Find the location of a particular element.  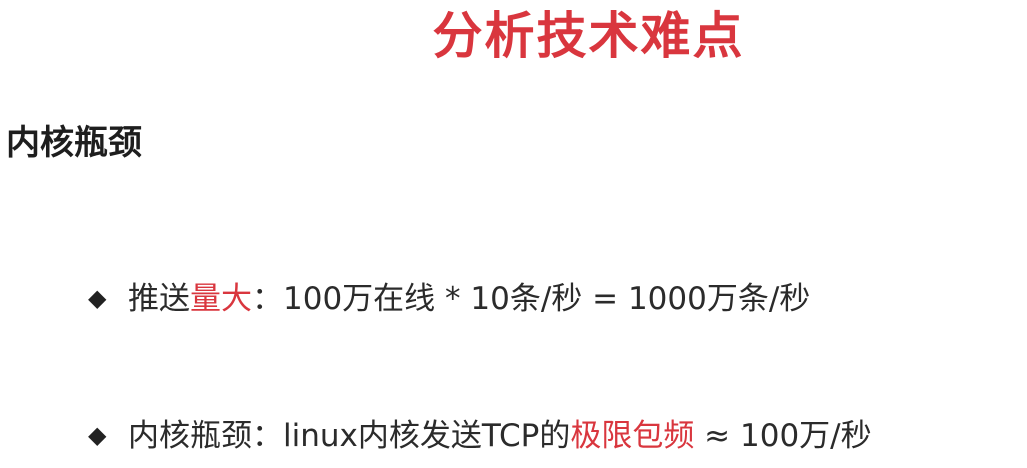

bullet-highlight: 极限包频 is located at coordinates (632, 436).